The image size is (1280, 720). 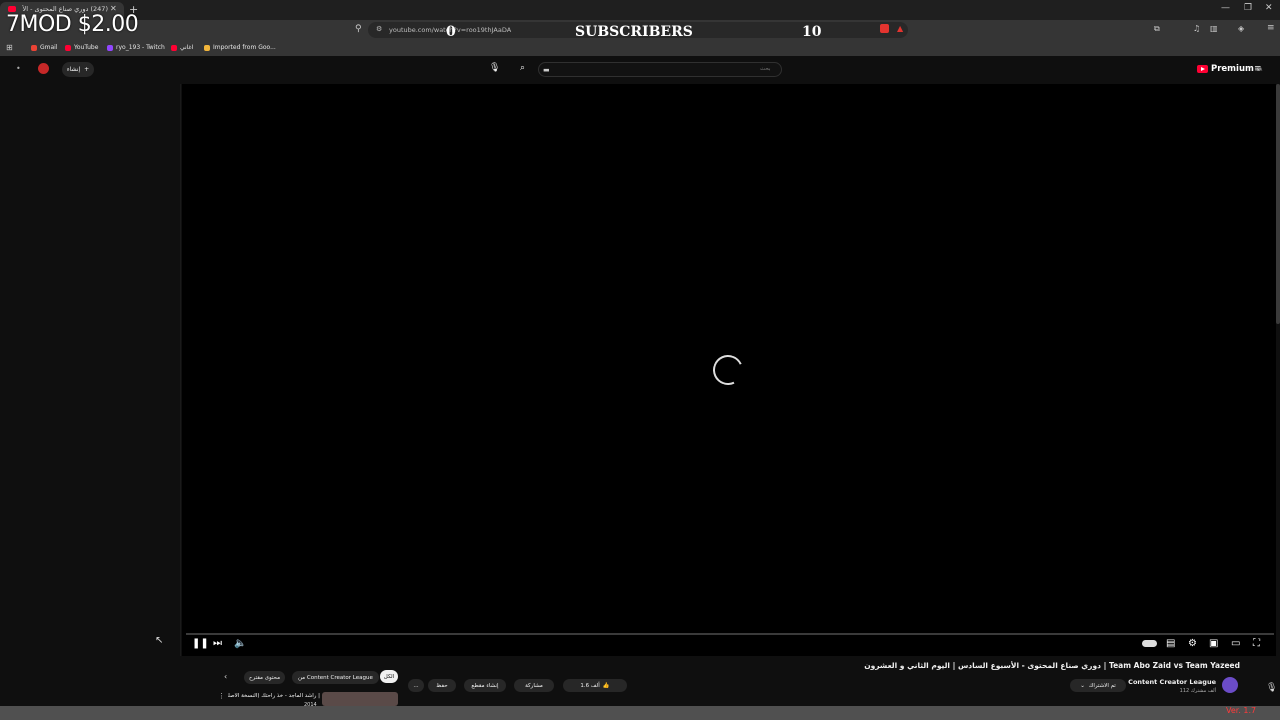 What do you see at coordinates (73, 69) in the screenshot?
I see `create-label: إنشاء` at bounding box center [73, 69].